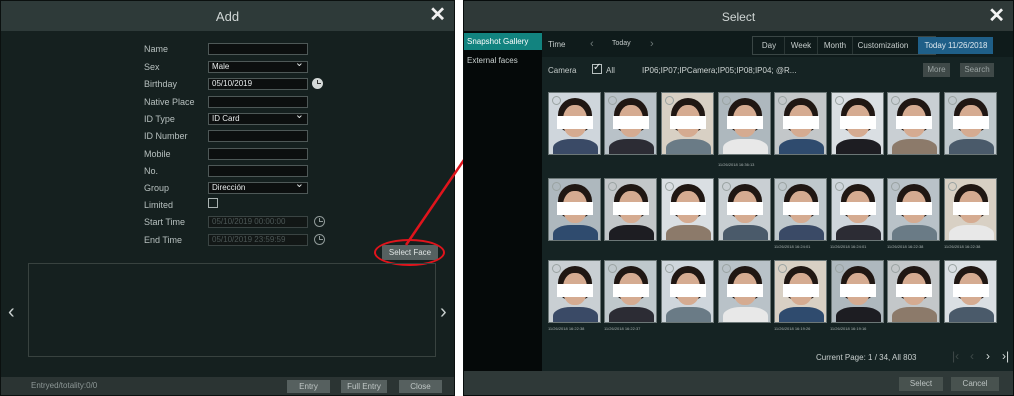  Describe the element at coordinates (258, 154) in the screenshot. I see `mobile-field` at that location.